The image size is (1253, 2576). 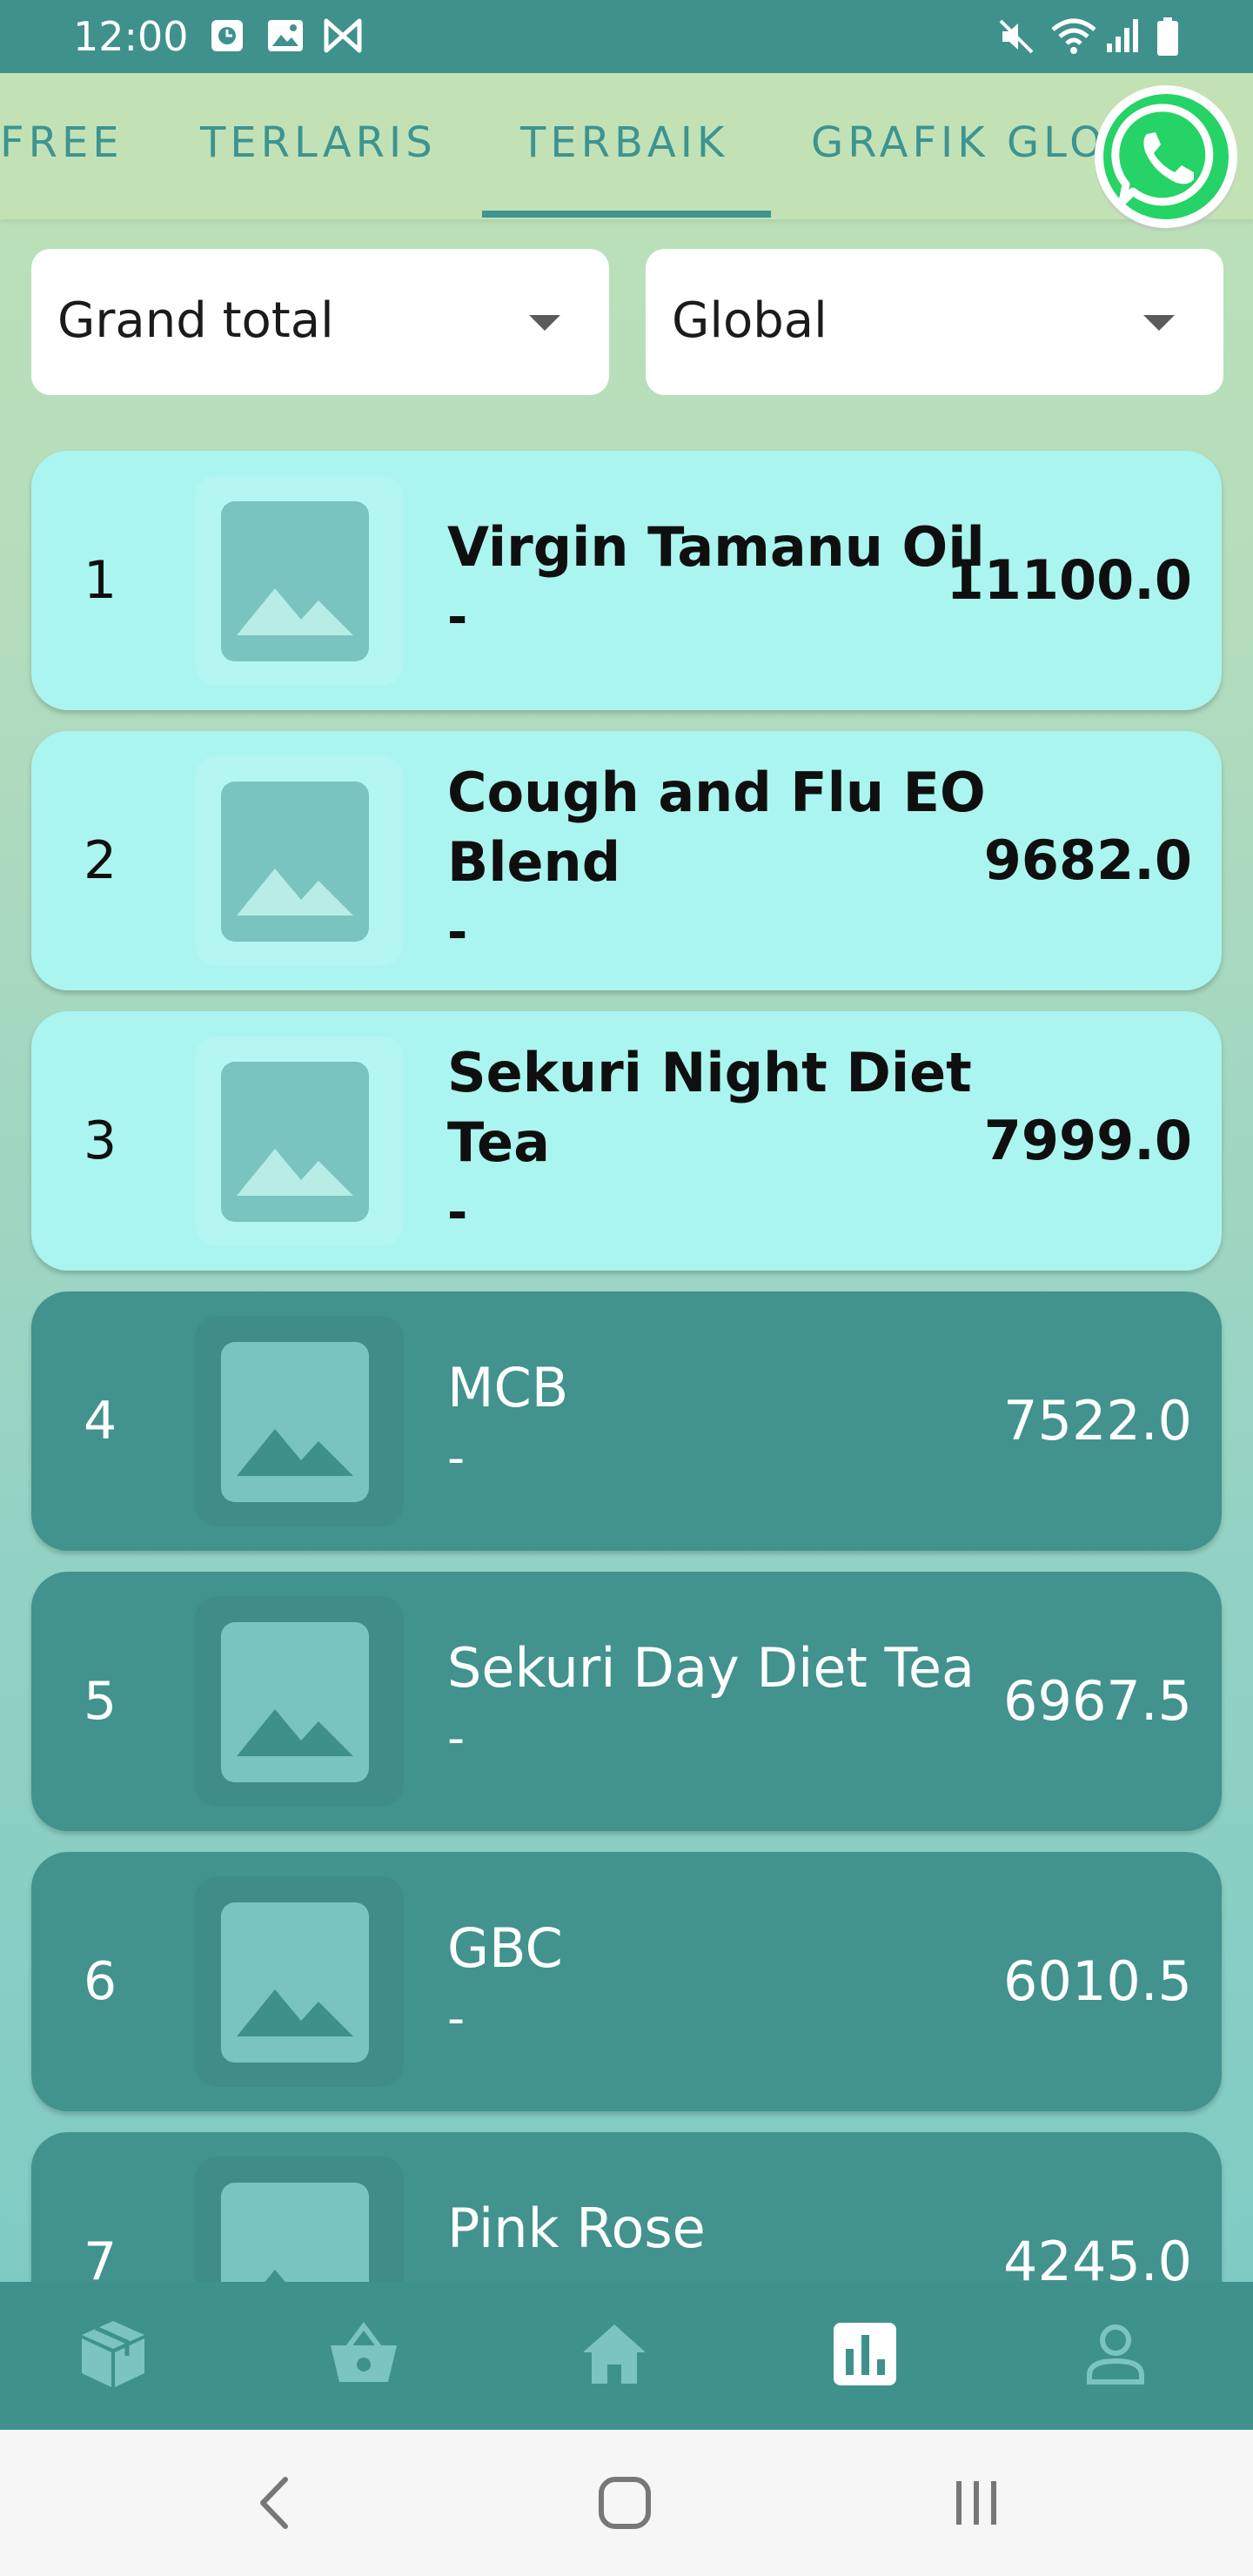 I want to click on back-icon, so click(x=274, y=2503).